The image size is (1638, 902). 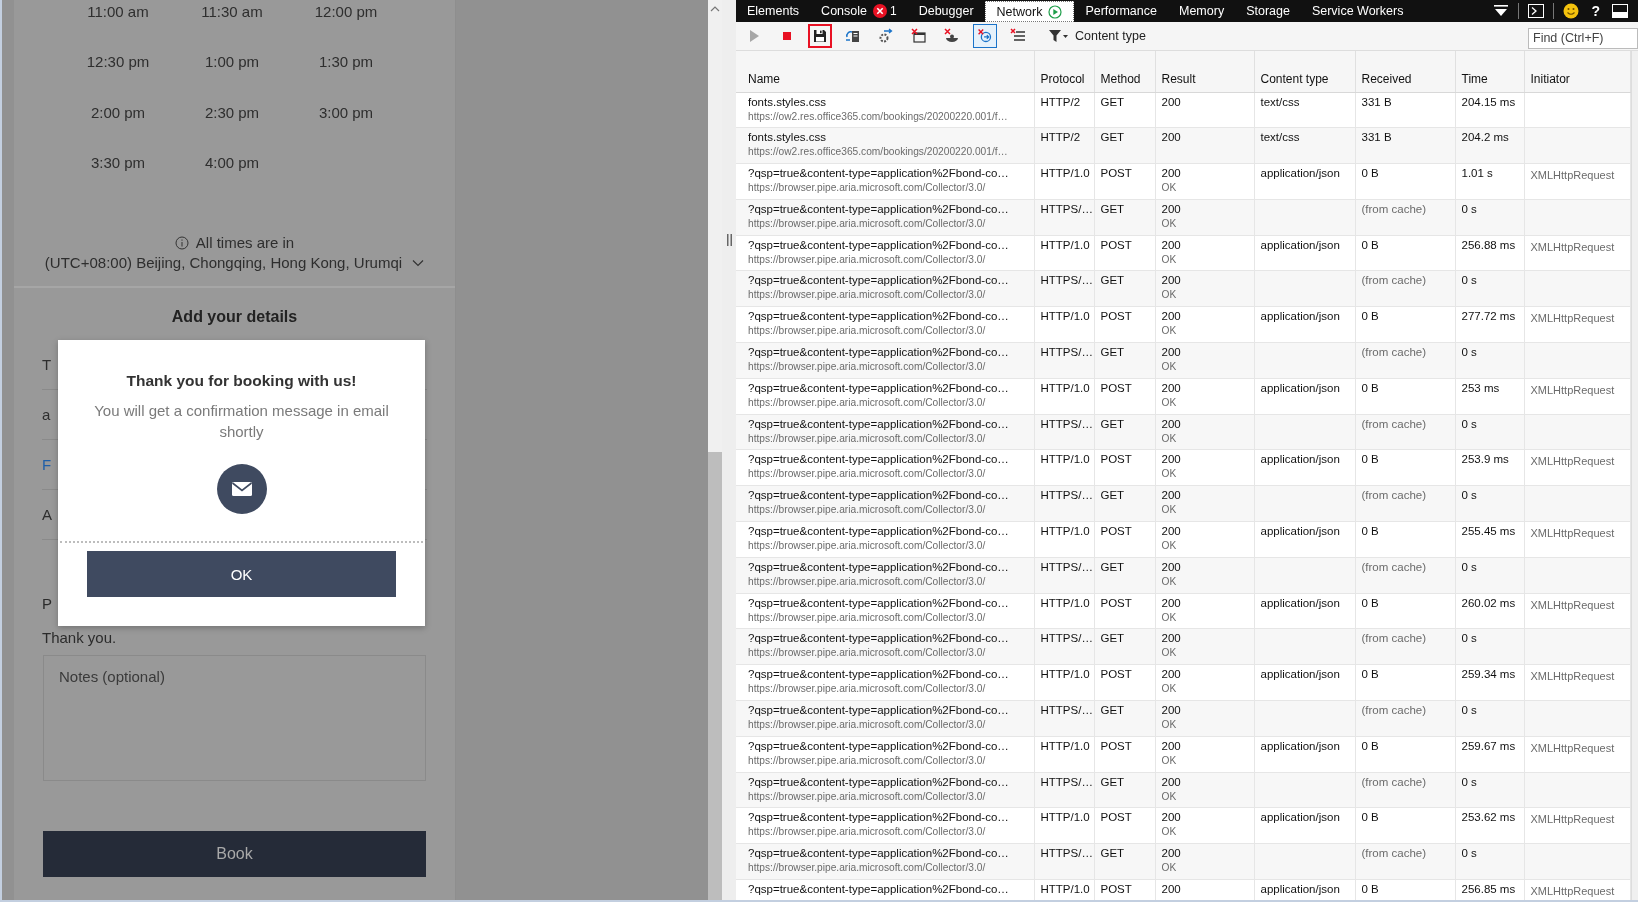 What do you see at coordinates (1183, 539) in the screenshot?
I see `request-row: ?qsp=true&content-type=application%2Fbond-co… https://browser.pipe.aria.microsoft.com/Collector/3.0/ HTTP/1.0 POST 200 OK application/json 0 B 255.45 ms XMLHttpRequest` at bounding box center [1183, 539].